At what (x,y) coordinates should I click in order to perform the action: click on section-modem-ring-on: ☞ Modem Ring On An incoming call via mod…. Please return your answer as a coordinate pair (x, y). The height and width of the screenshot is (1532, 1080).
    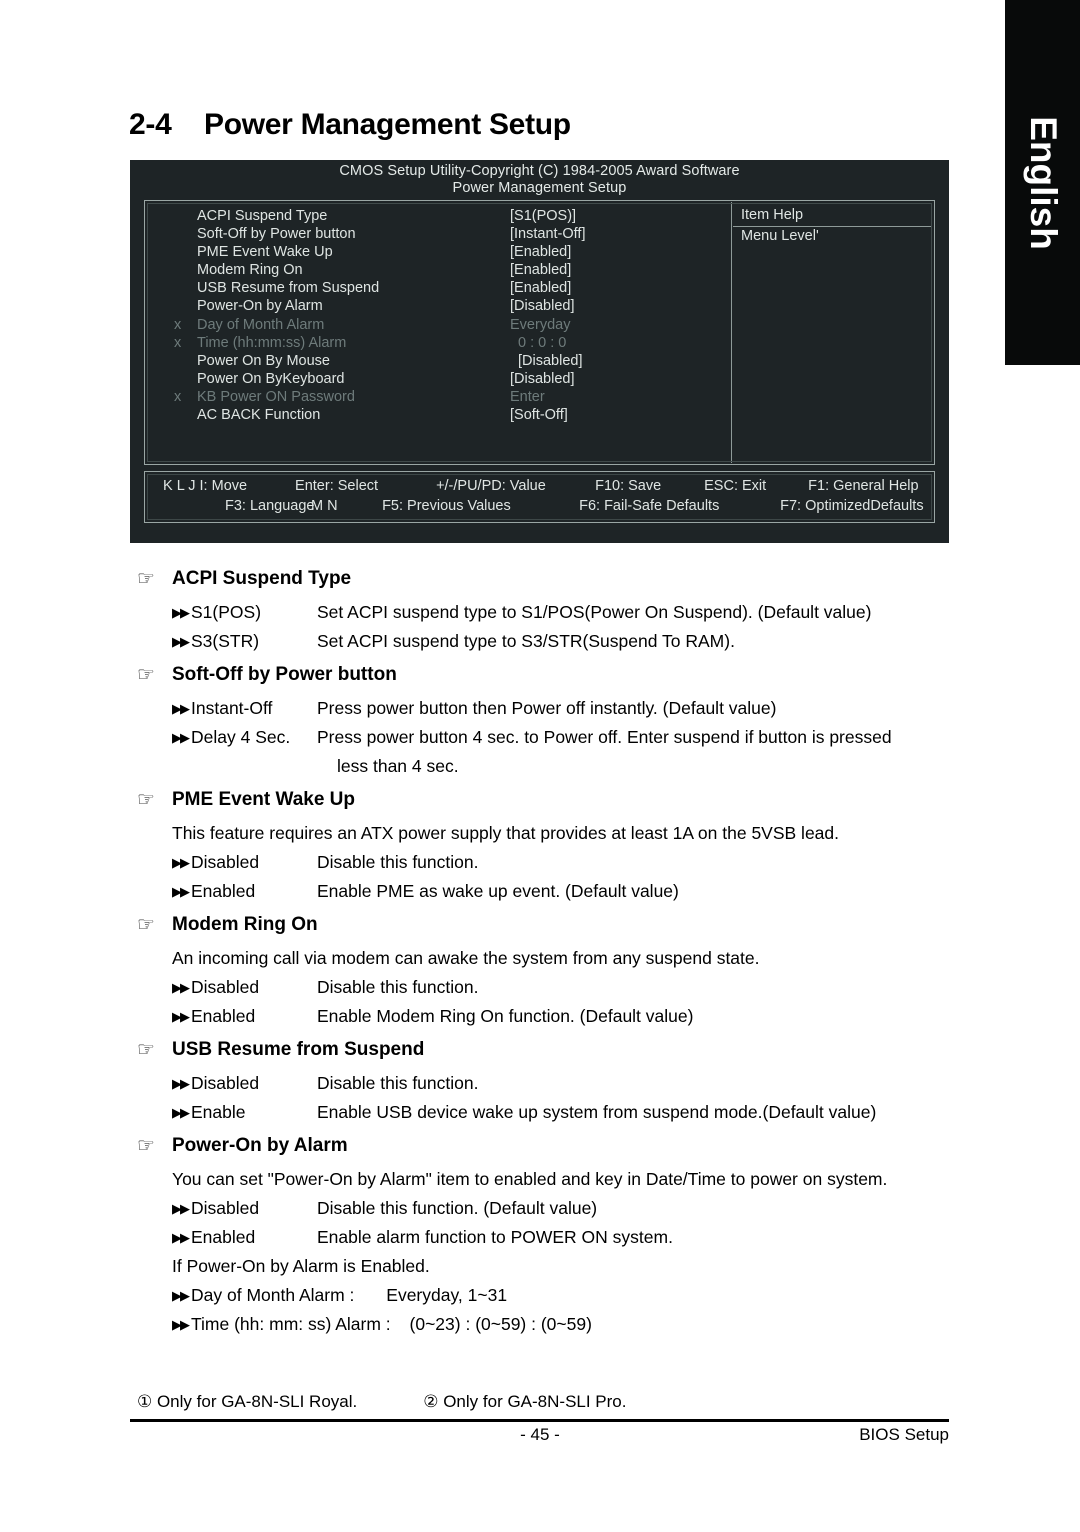
    Looking at the image, I should click on (540, 968).